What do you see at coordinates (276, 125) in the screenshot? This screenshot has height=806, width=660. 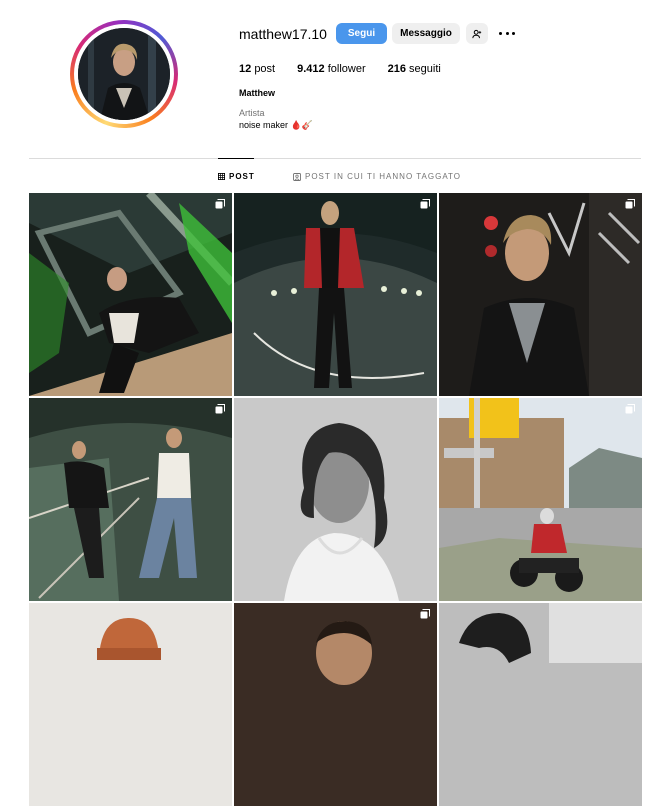 I see `profile-bio: noise maker 🩸🎸` at bounding box center [276, 125].